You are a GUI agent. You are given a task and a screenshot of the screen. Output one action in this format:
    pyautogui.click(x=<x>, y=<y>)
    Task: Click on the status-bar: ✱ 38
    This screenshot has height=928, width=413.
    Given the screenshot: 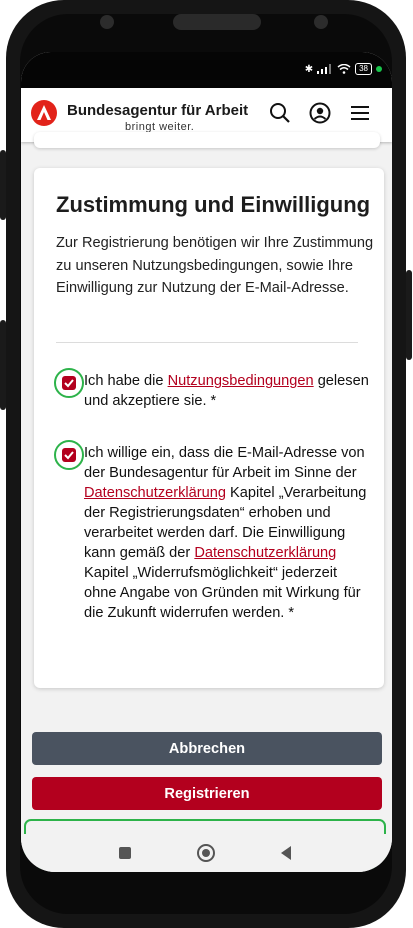 What is the action you would take?
    pyautogui.click(x=206, y=70)
    